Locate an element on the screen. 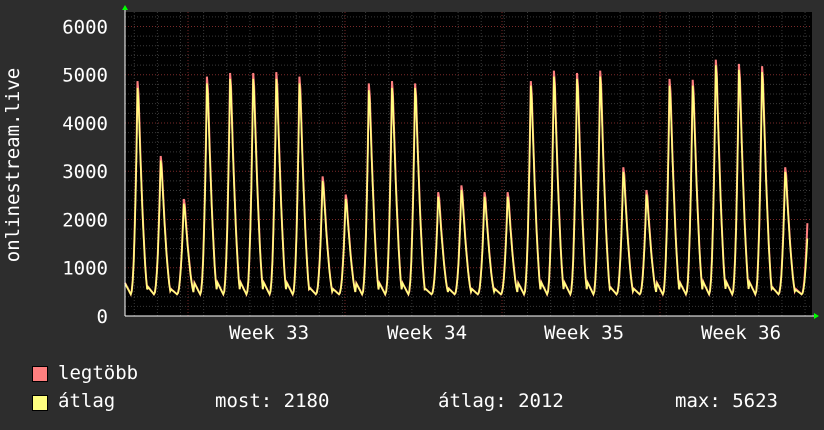 Image resolution: width=824 pixels, height=430 pixels. legend-label-max: legtöbb is located at coordinates (98, 373).